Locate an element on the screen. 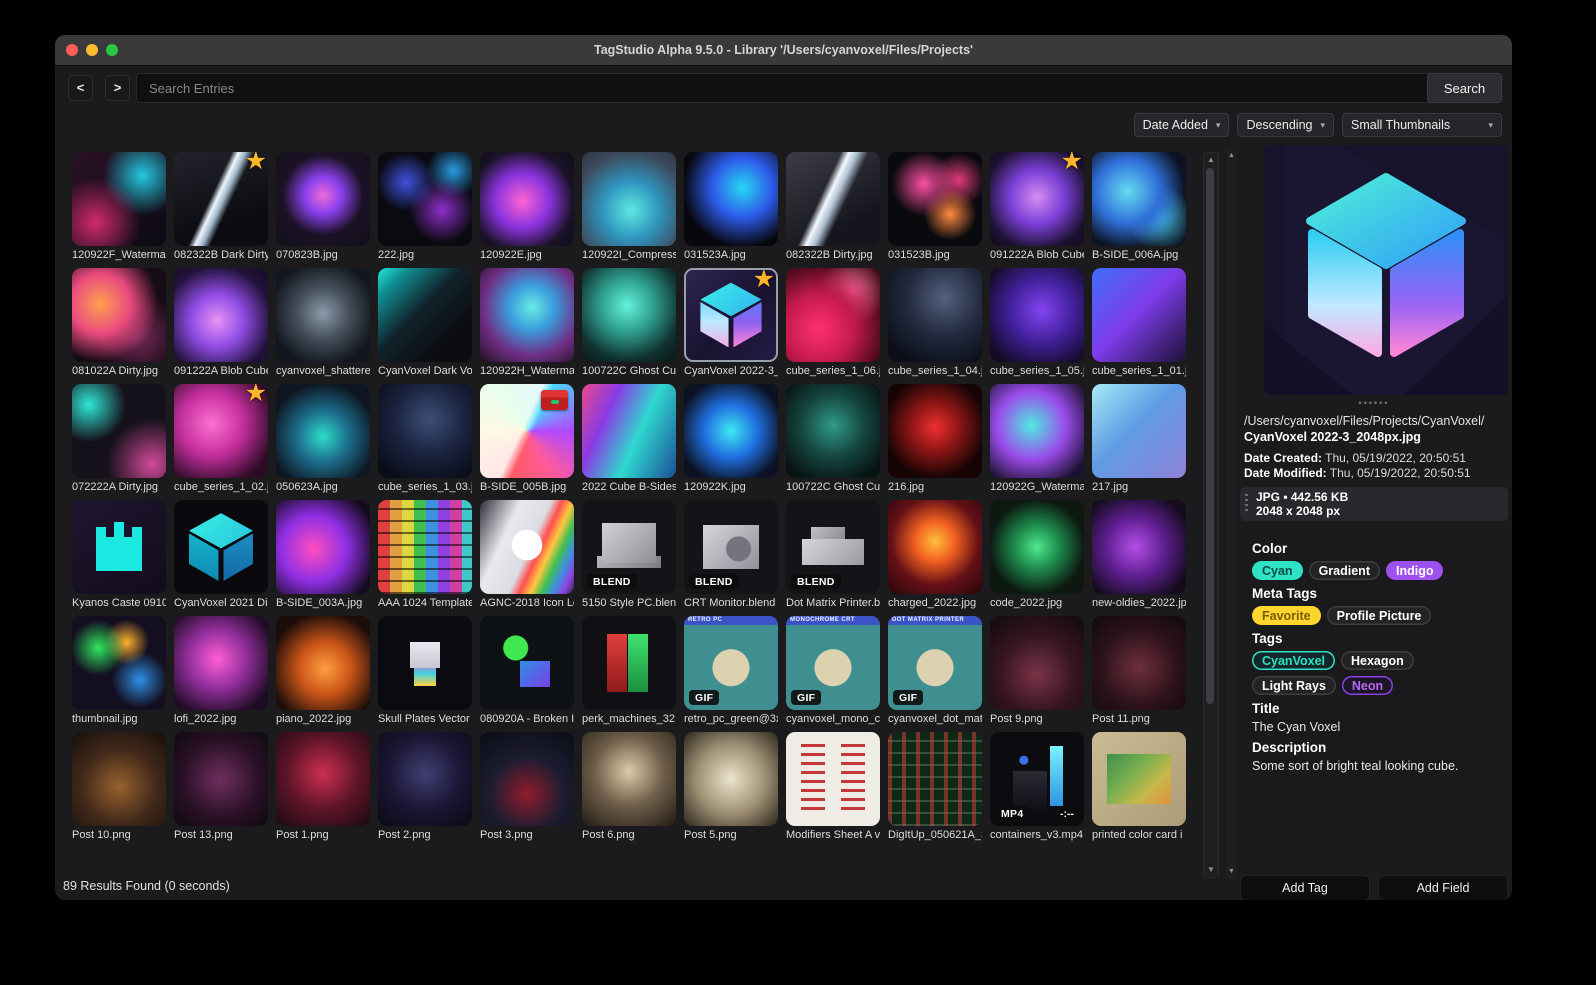 Image resolution: width=1596 pixels, height=985 pixels. grid-item: 031523B.jpg is located at coordinates (935, 206).